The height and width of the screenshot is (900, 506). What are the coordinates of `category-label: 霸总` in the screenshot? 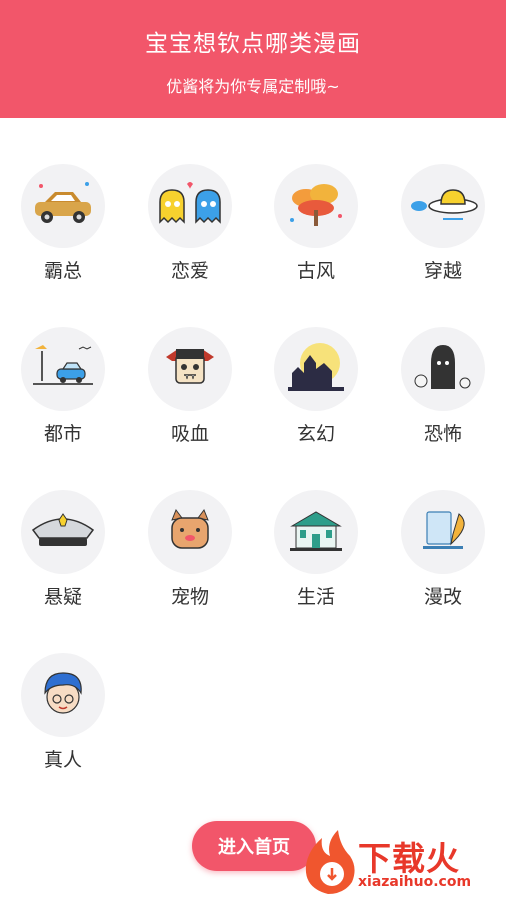 It's located at (62, 271).